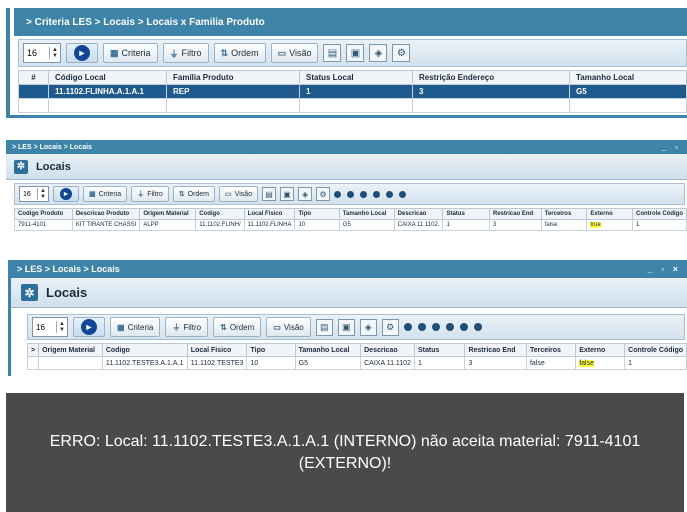 The height and width of the screenshot is (512, 687). I want to click on column-header: Restrição Endereço, so click(491, 77).